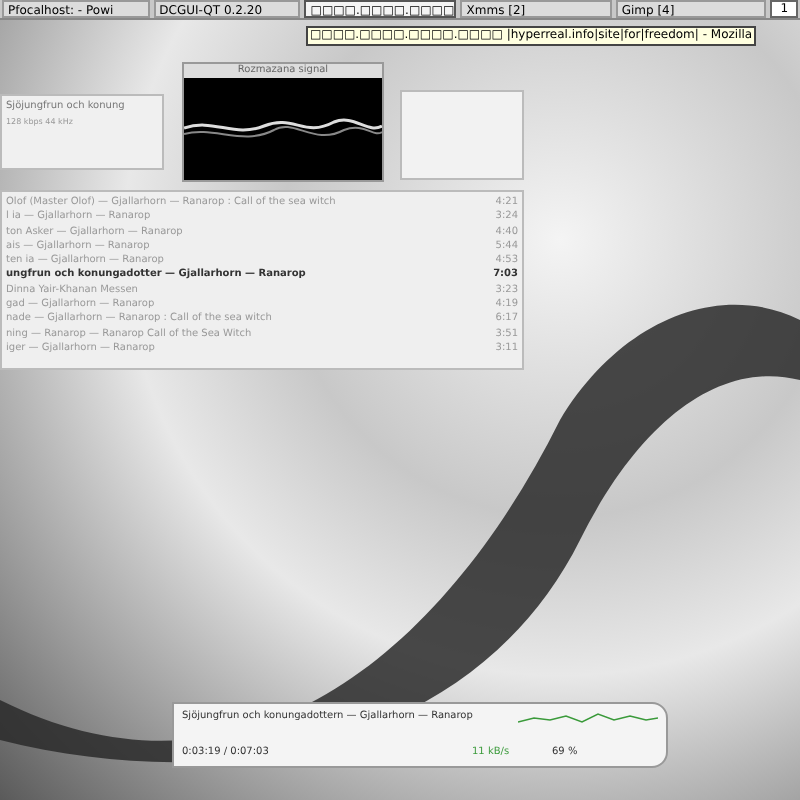 This screenshot has height=800, width=800. What do you see at coordinates (588, 718) in the screenshot?
I see `bandwidth-graph` at bounding box center [588, 718].